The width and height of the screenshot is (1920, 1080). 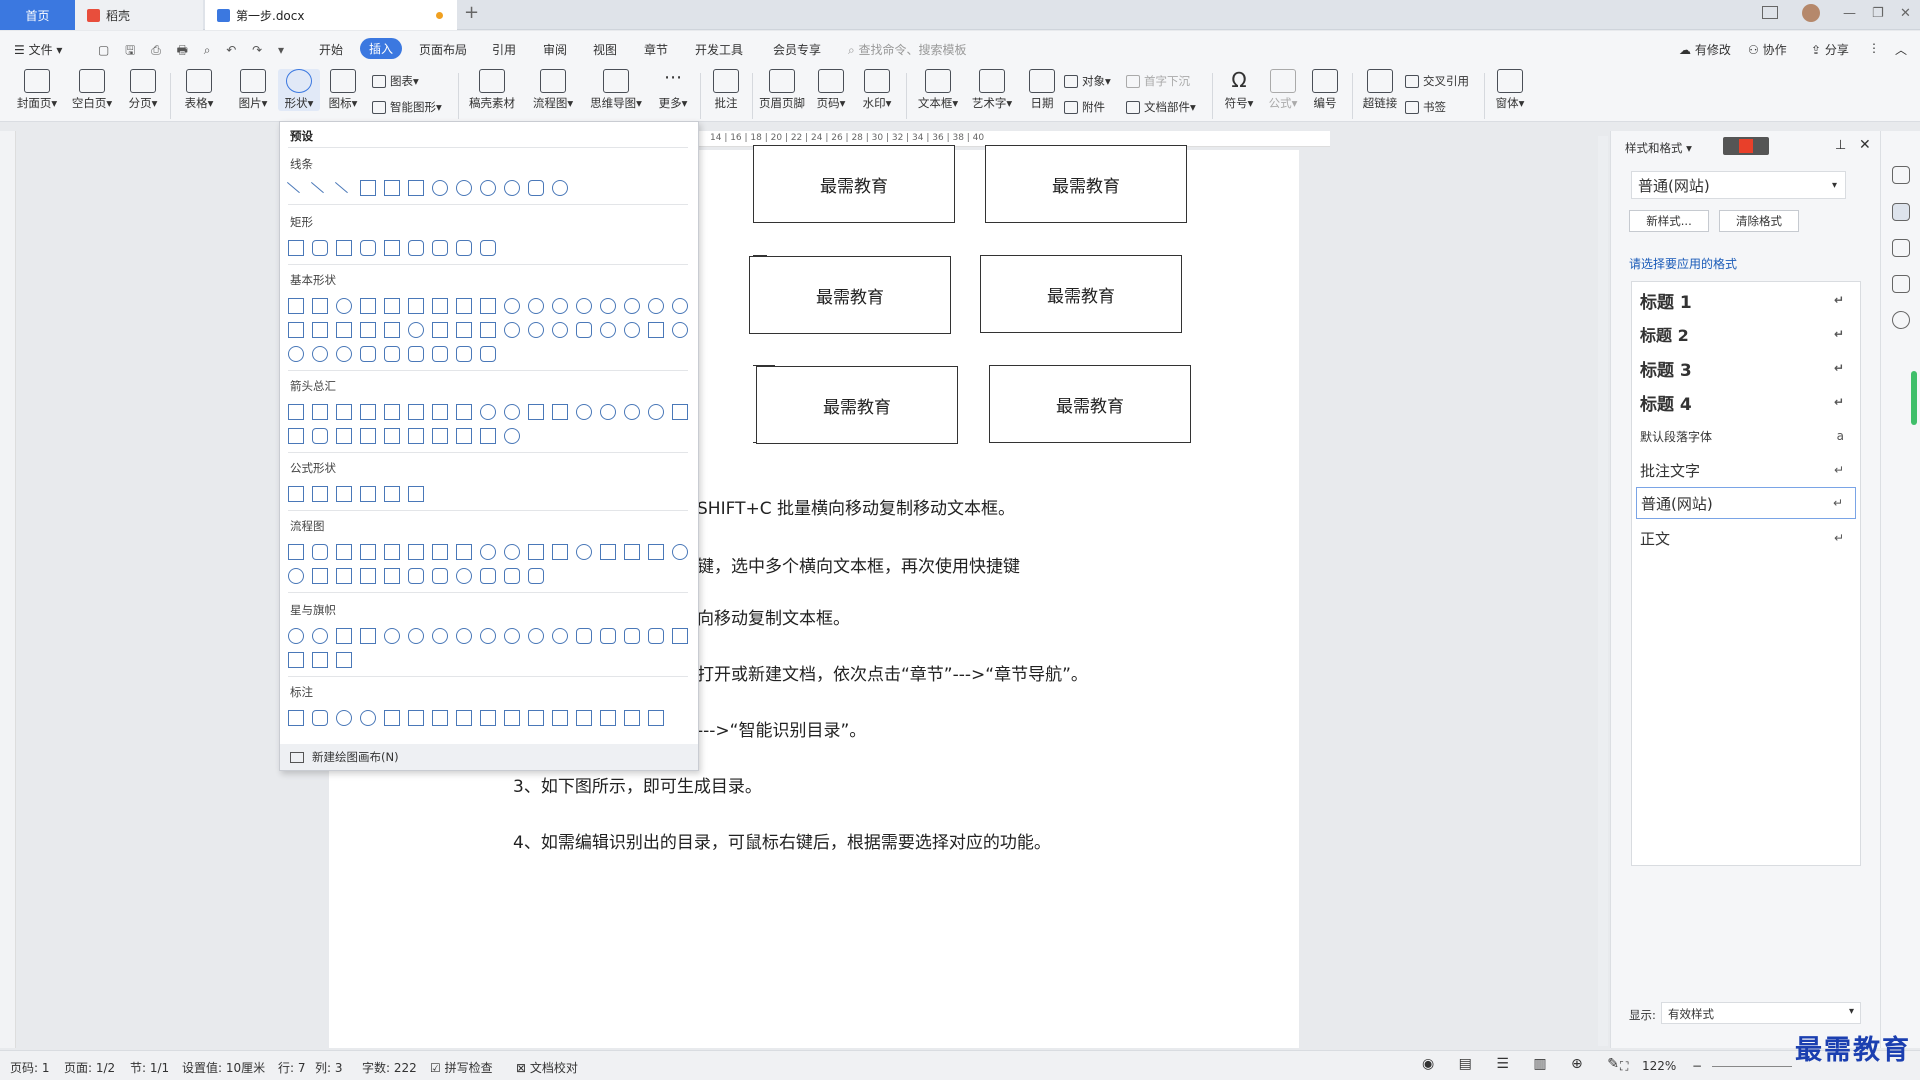 What do you see at coordinates (344, 354) in the screenshot?
I see `arc-icon` at bounding box center [344, 354].